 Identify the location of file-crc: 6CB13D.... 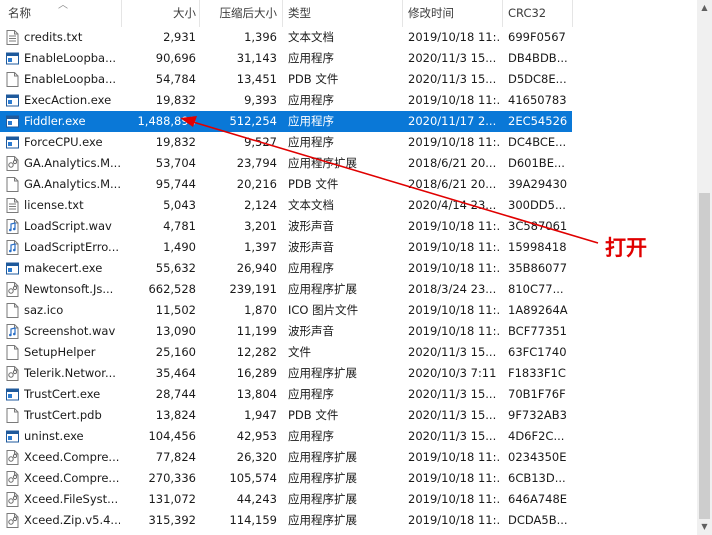
(537, 478).